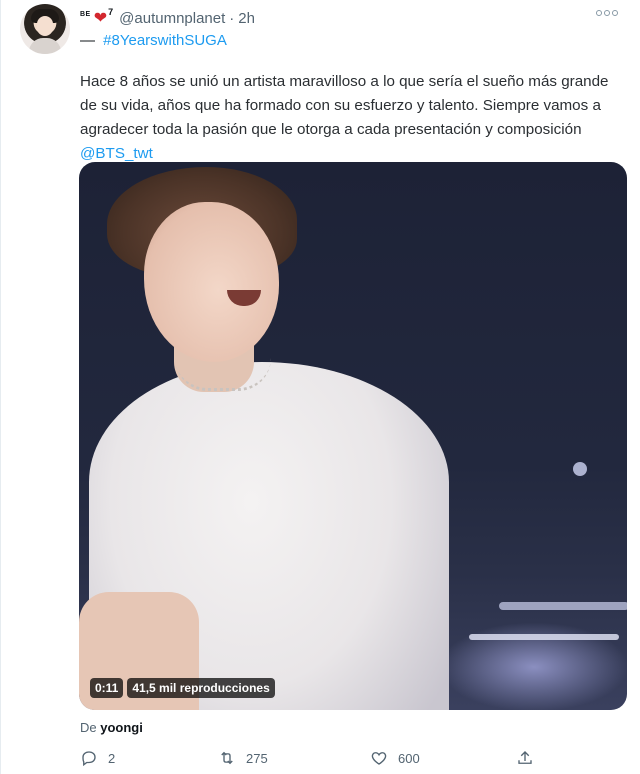 This screenshot has height=774, width=640. Describe the element at coordinates (100, 18) in the screenshot. I see `red-heart-emoji-icon: ❤` at that location.